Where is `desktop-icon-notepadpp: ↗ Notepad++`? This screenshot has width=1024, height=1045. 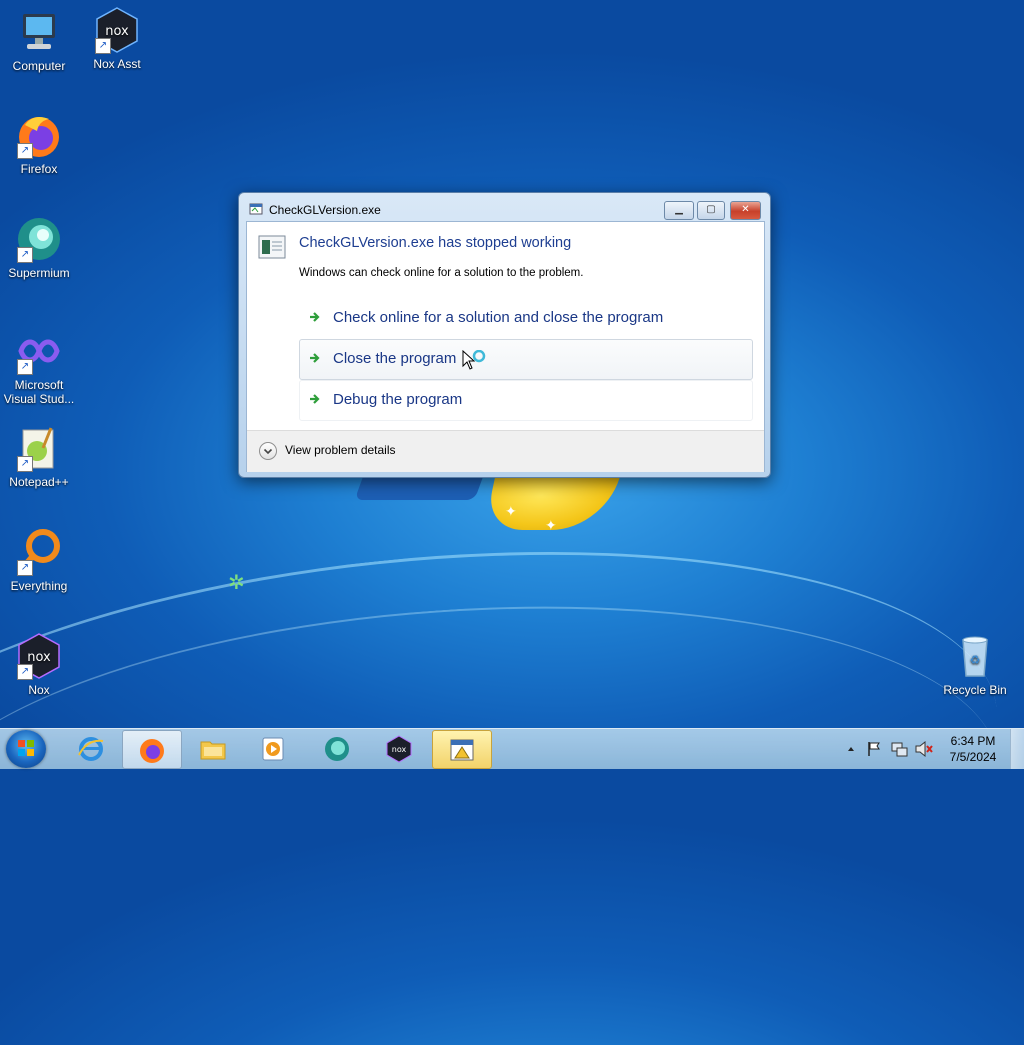
desktop-icon-notepadpp: ↗ Notepad++ is located at coordinates (39, 456).